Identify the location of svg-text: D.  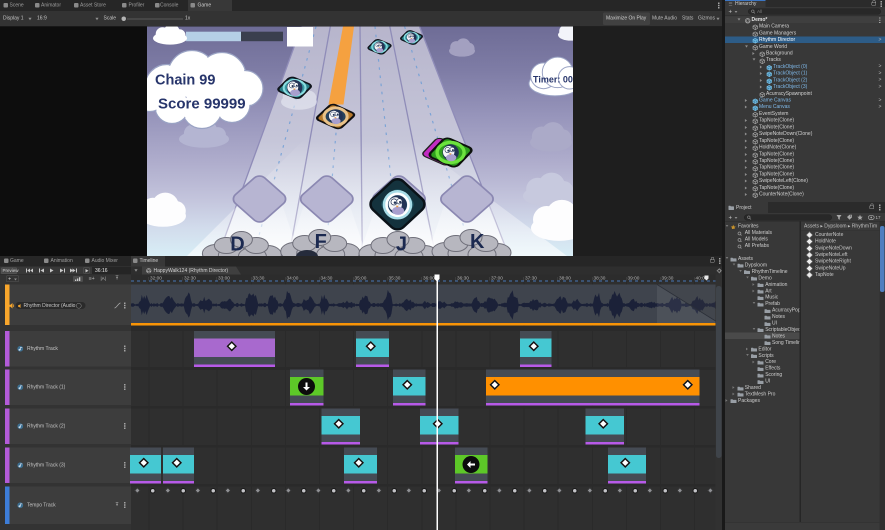
(237, 245).